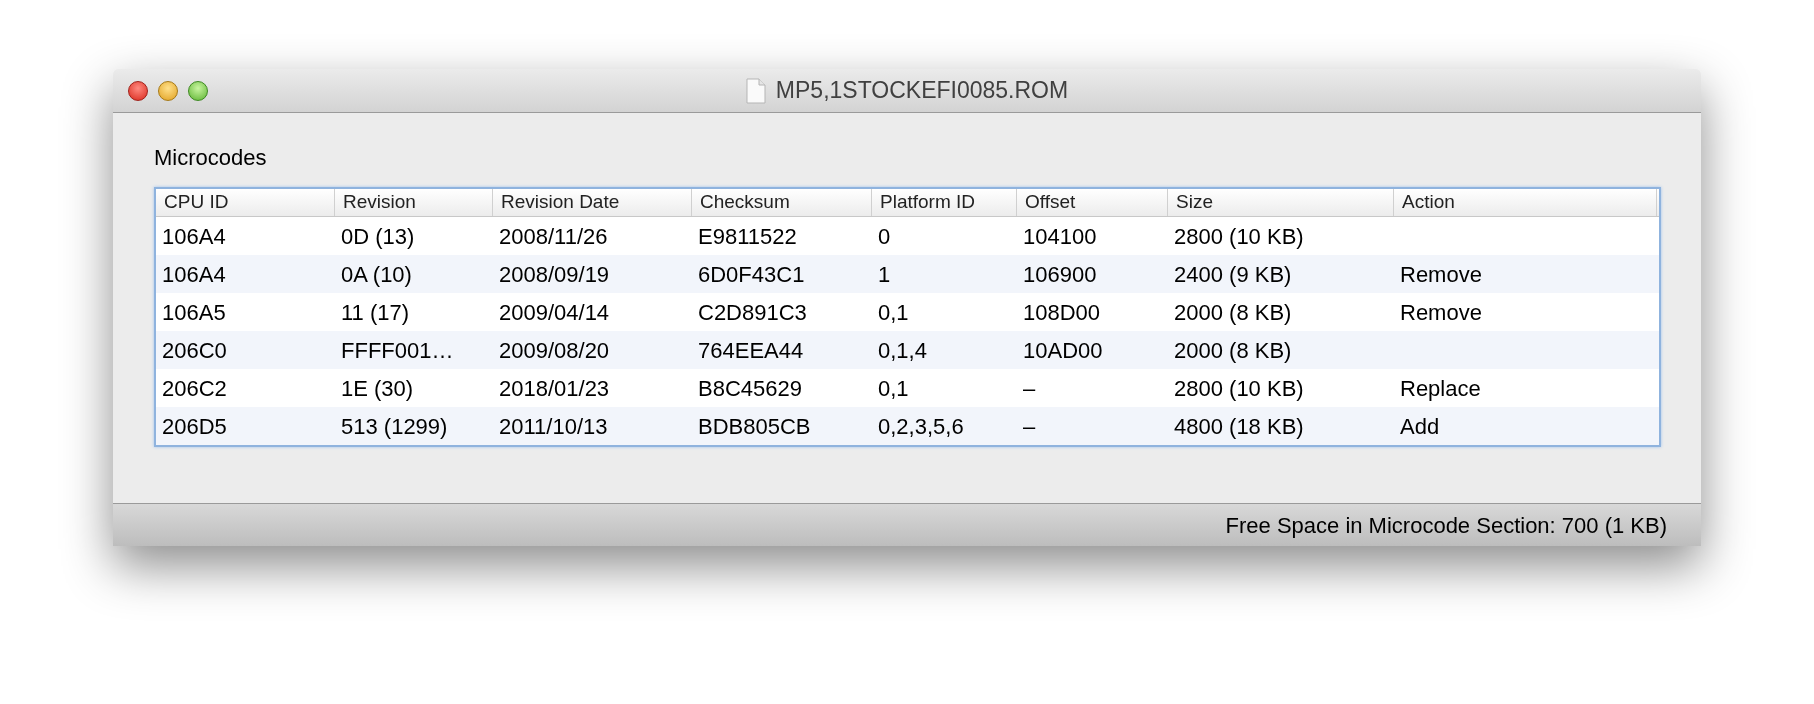 The image size is (1814, 704). I want to click on zoom-button, so click(198, 90).